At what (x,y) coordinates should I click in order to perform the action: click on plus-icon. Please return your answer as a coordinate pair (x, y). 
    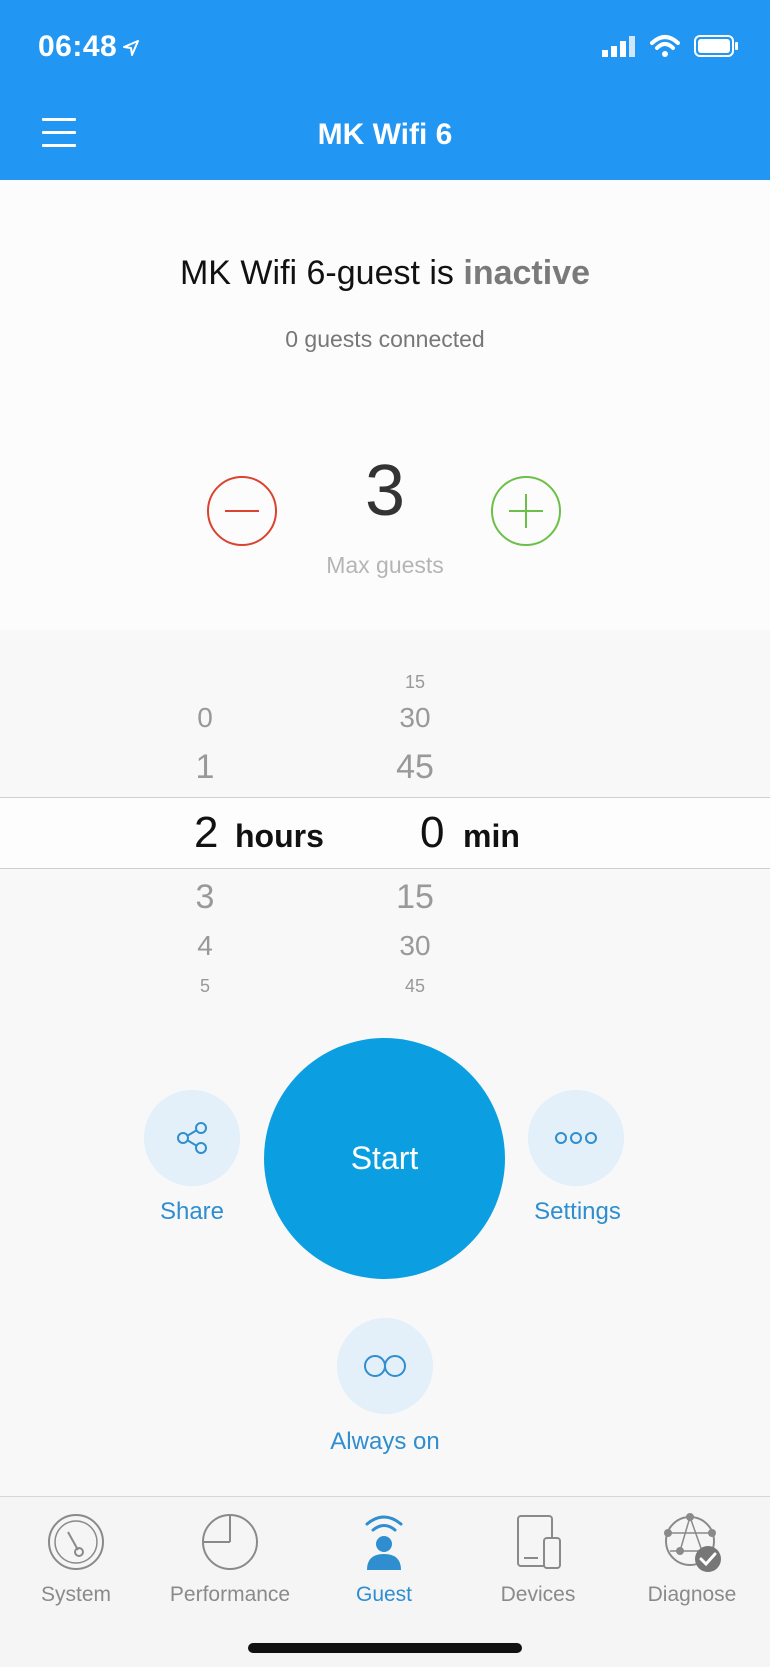
    Looking at the image, I should click on (526, 511).